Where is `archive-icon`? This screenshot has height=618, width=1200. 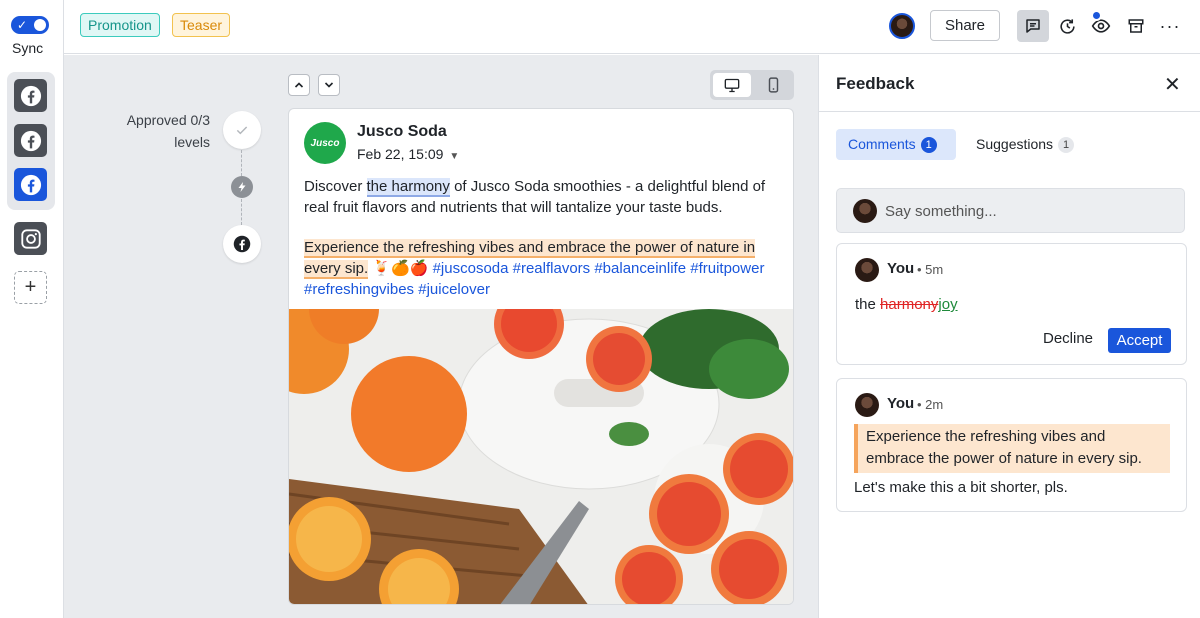 archive-icon is located at coordinates (1136, 26).